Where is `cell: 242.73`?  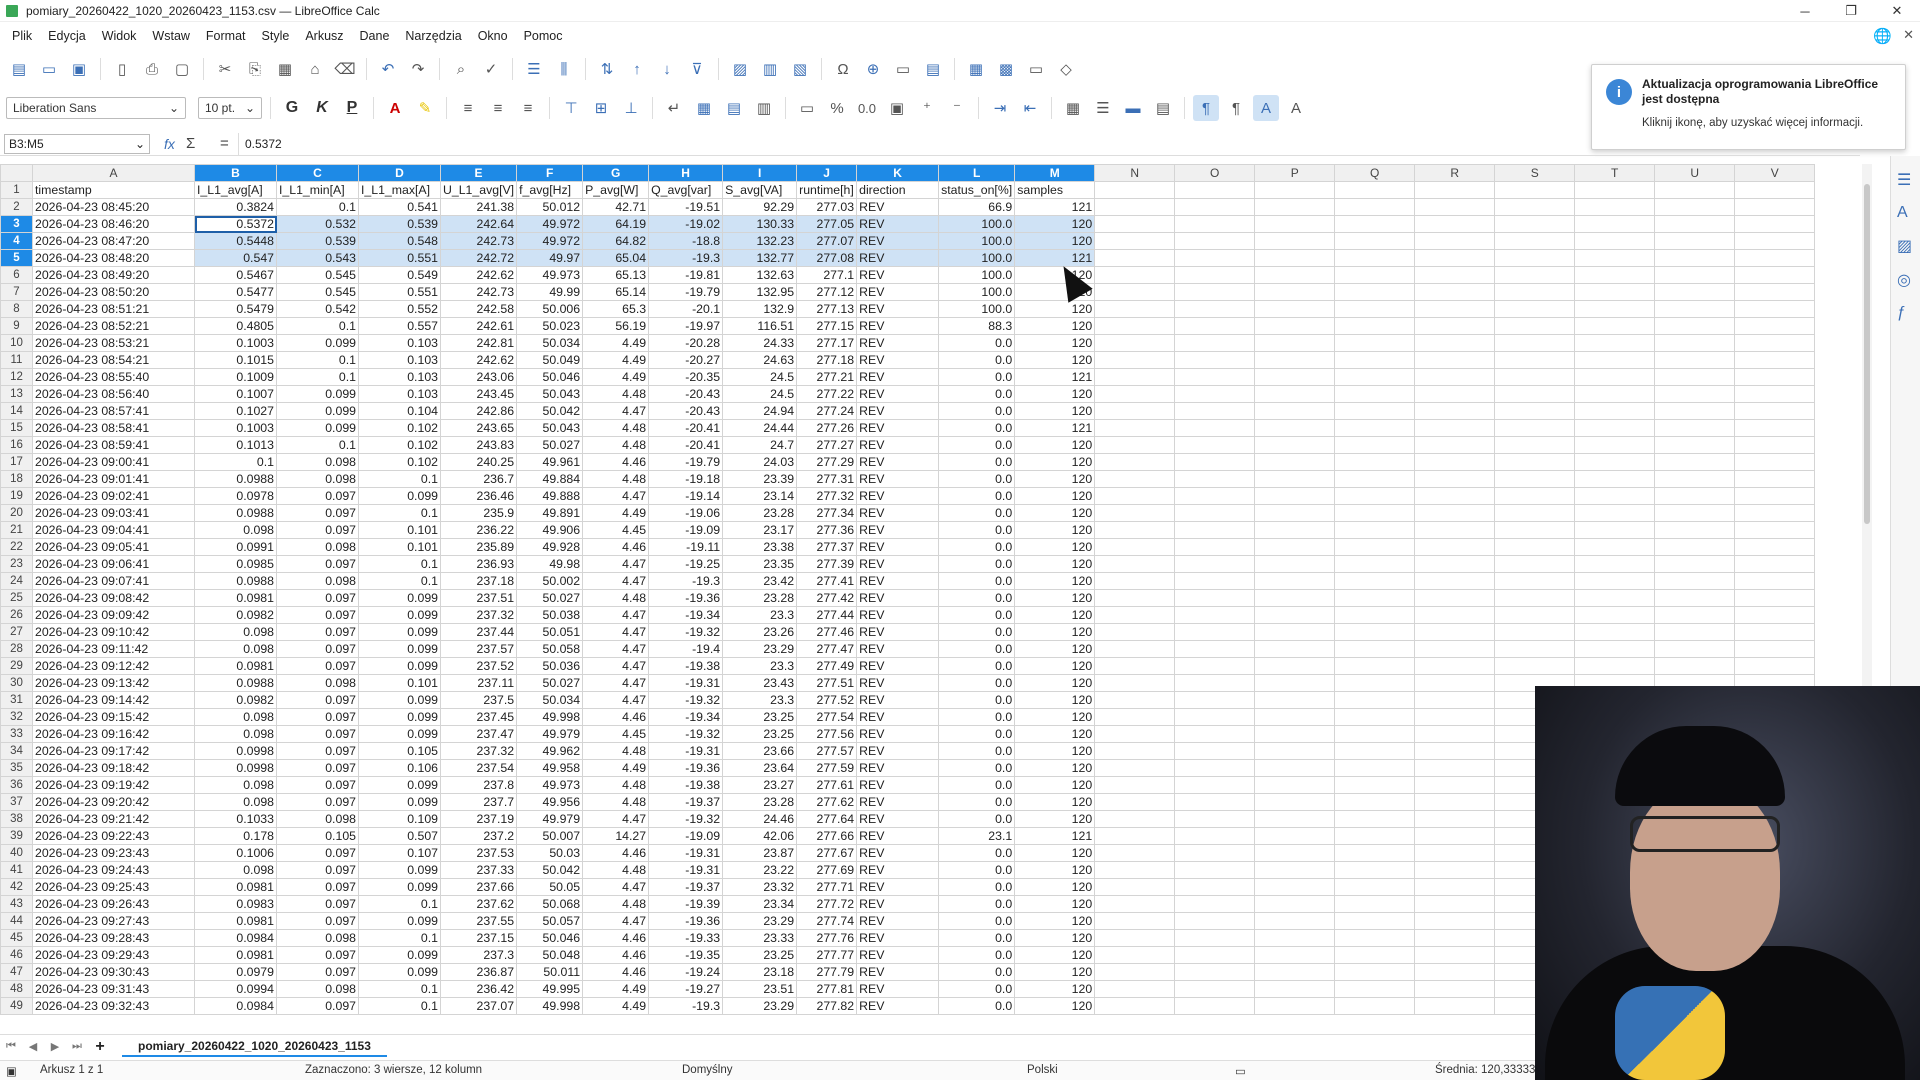 cell: 242.73 is located at coordinates (478, 292).